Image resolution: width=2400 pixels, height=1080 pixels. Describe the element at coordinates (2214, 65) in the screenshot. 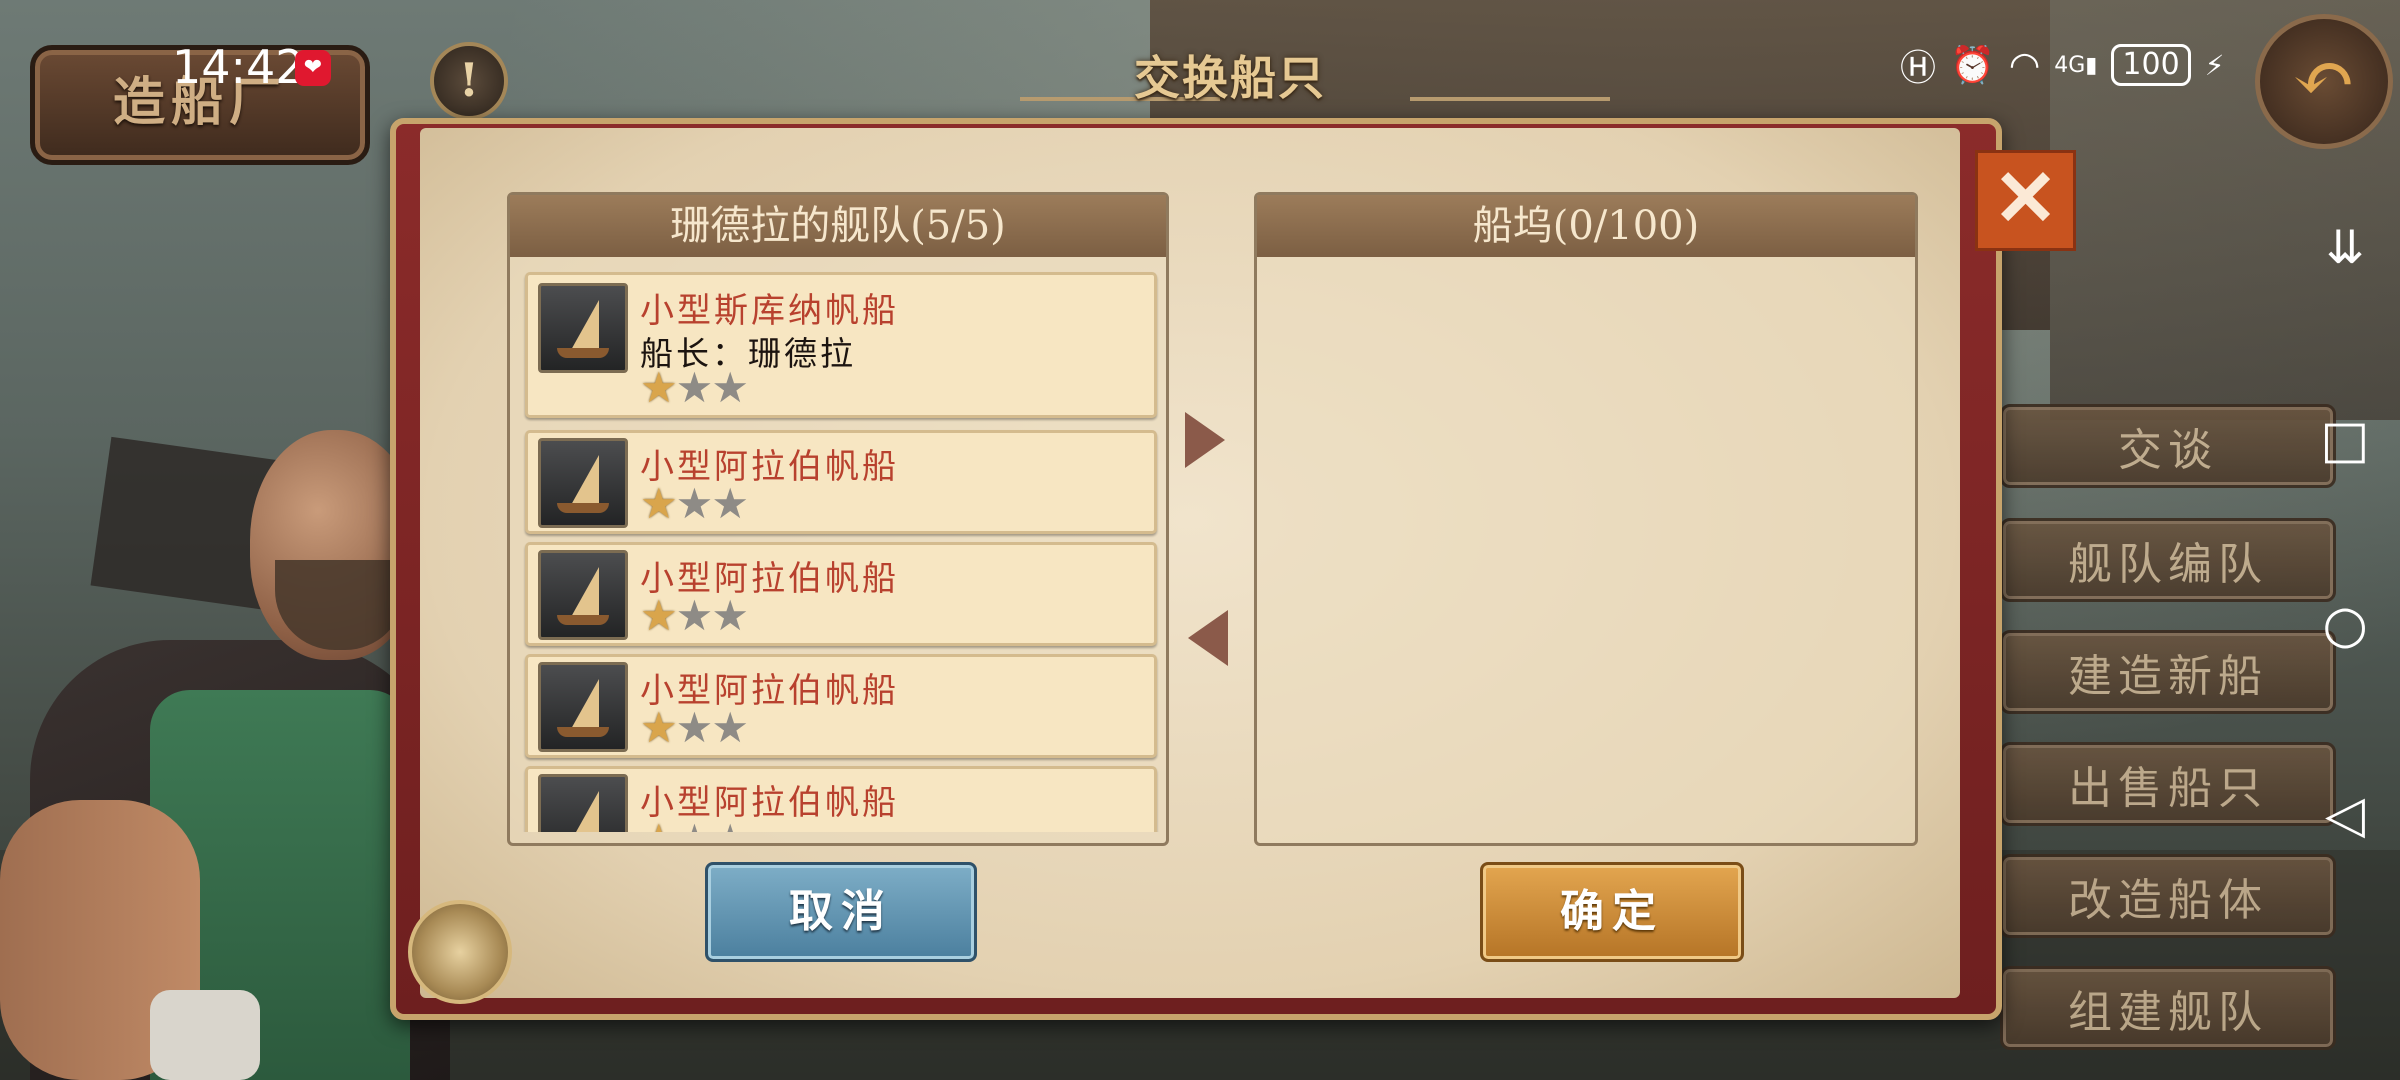

I see `charging-icon: ⚡` at that location.